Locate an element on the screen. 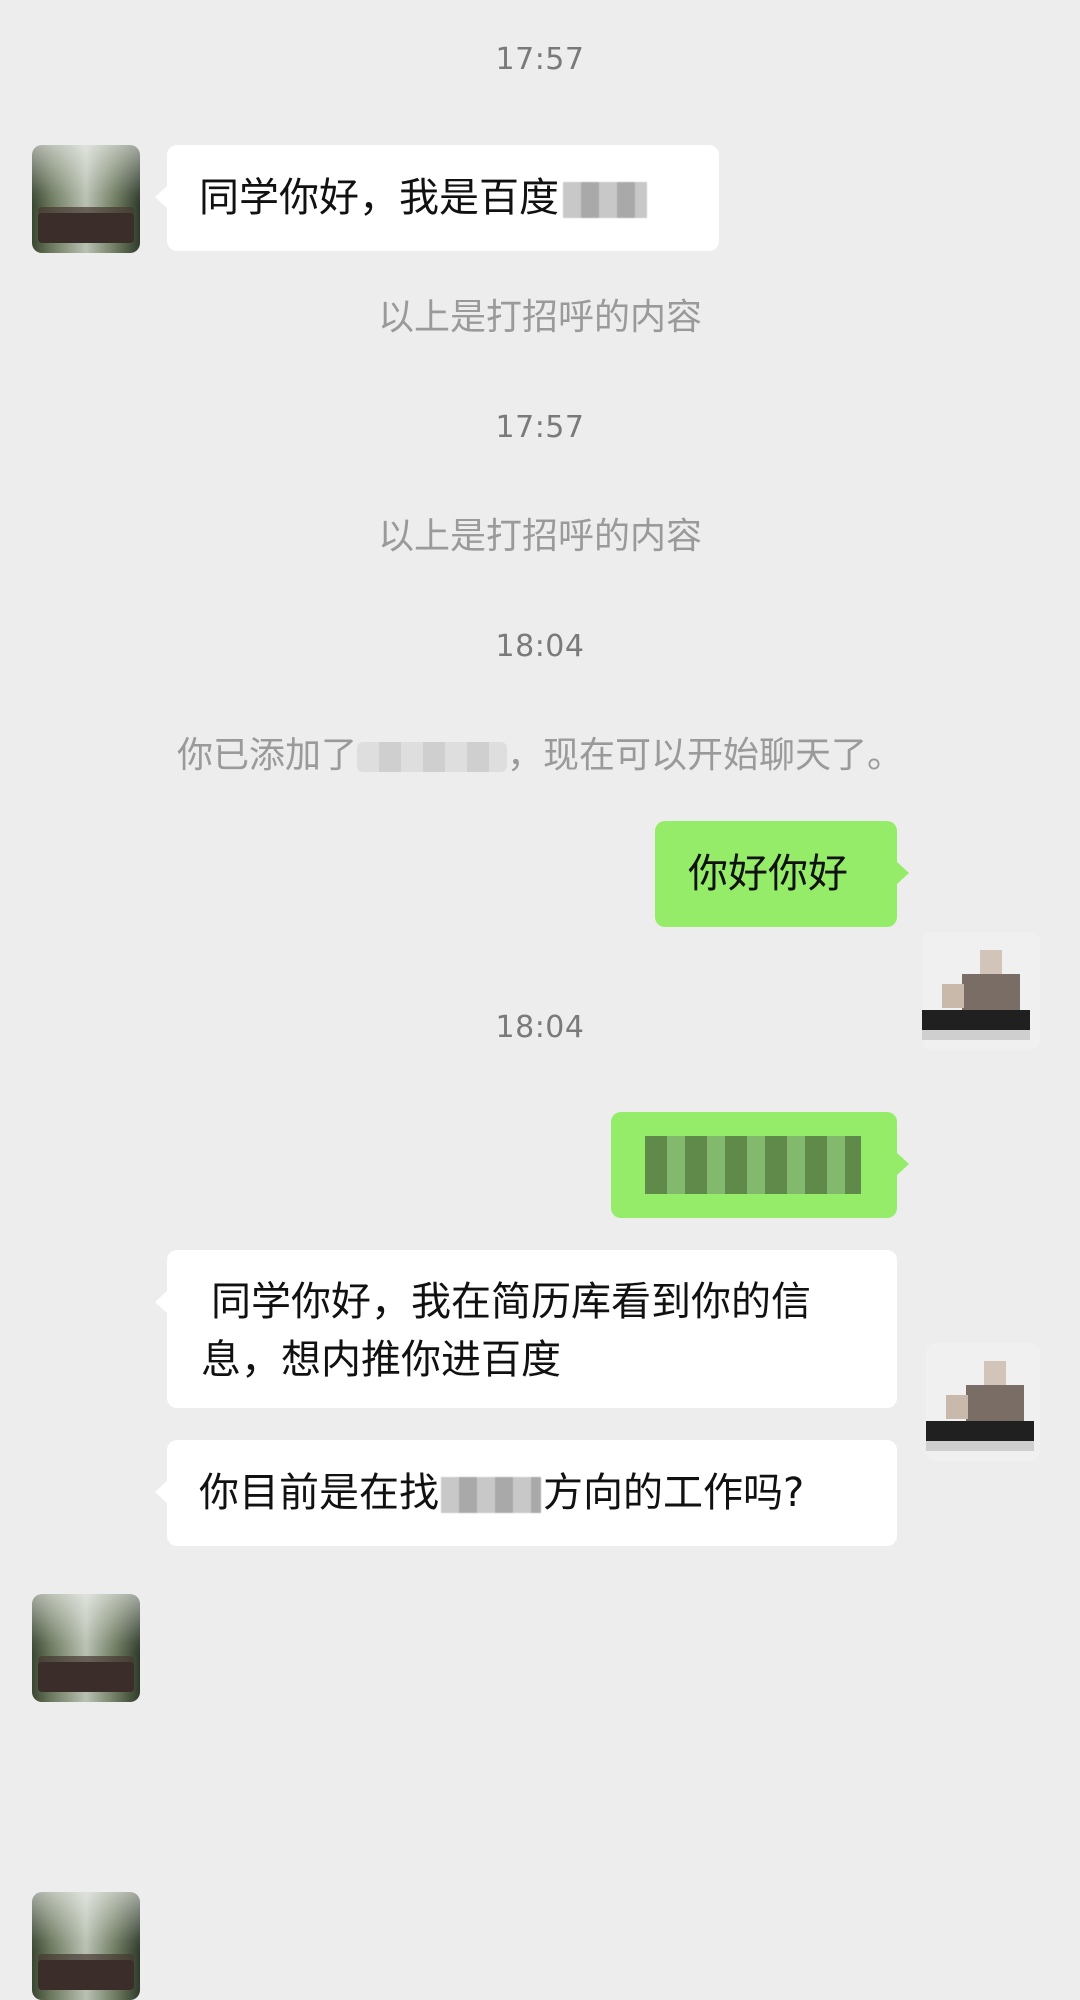 The height and width of the screenshot is (2000, 1080). message-bubble-incoming: 同学你好，我在简历库看到你的信 息，想内推你进百度 is located at coordinates (526, 1329).